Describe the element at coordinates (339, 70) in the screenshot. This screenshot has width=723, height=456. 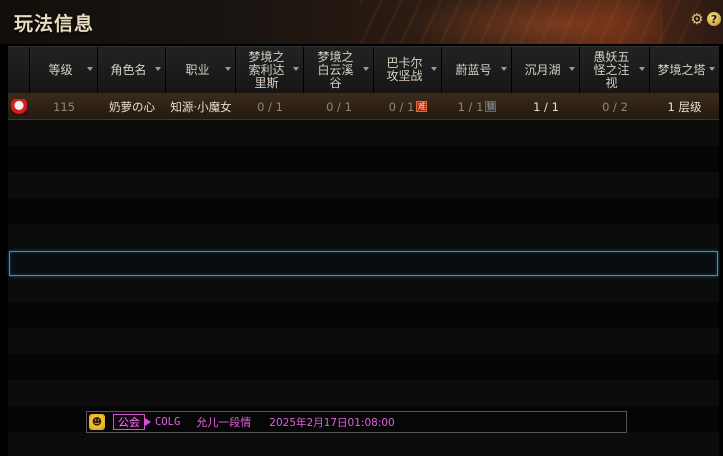
I see `column-header-baiyun: 梦境之白云溪谷` at that location.